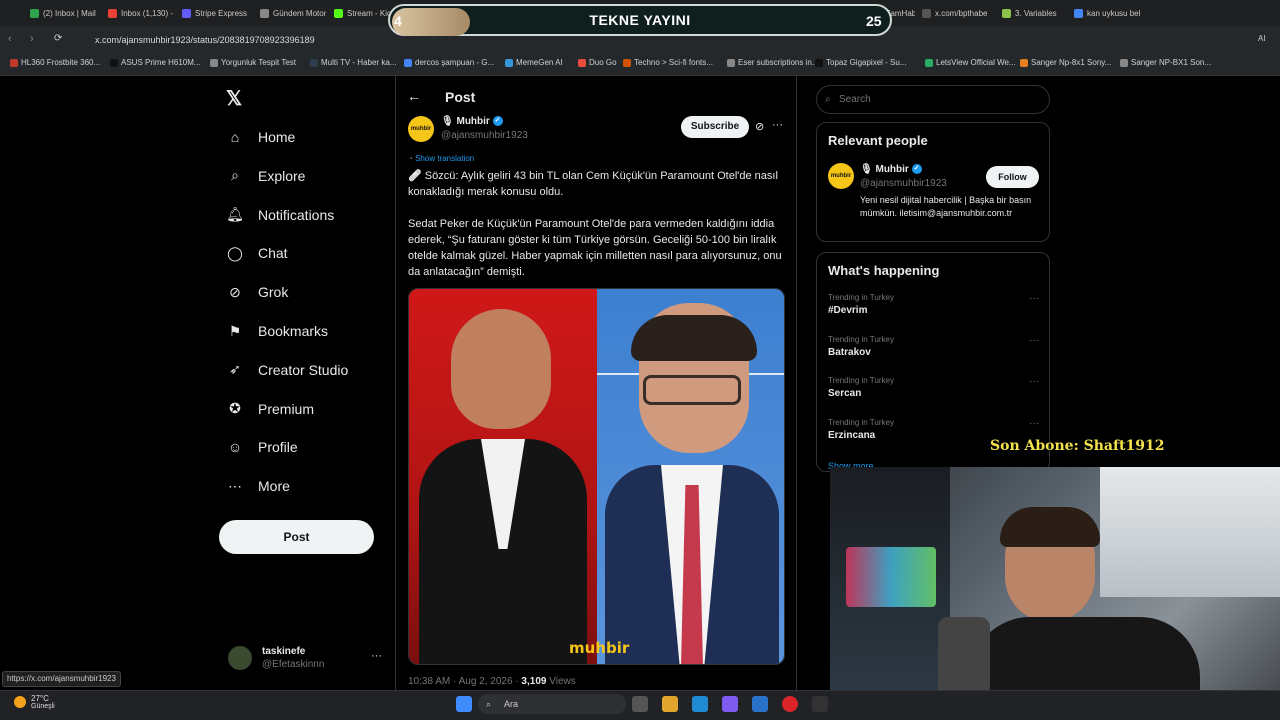 Image resolution: width=1280 pixels, height=720 pixels. What do you see at coordinates (447, 121) in the screenshot?
I see `mic-icon: 🎙` at bounding box center [447, 121].